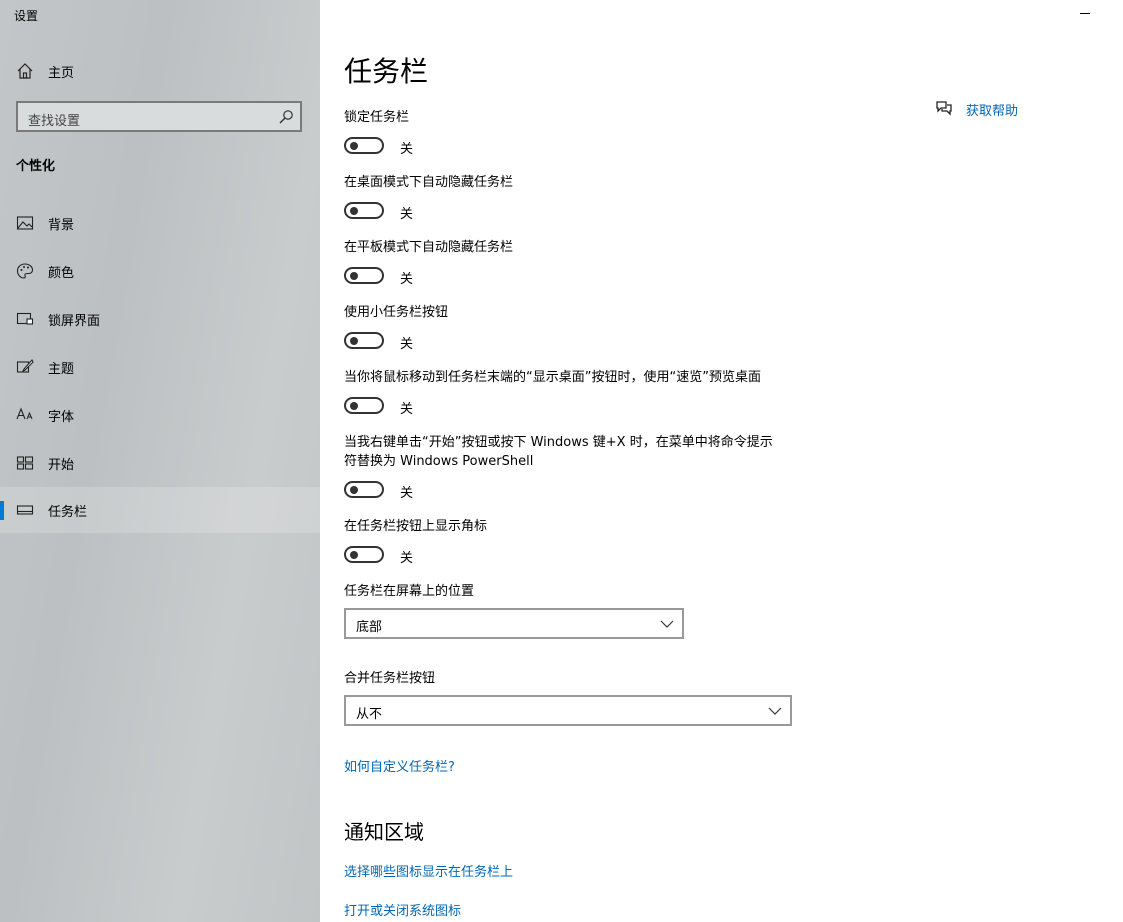 This screenshot has width=1123, height=922. Describe the element at coordinates (61, 73) in the screenshot. I see `nav-home-label: 主页` at that location.